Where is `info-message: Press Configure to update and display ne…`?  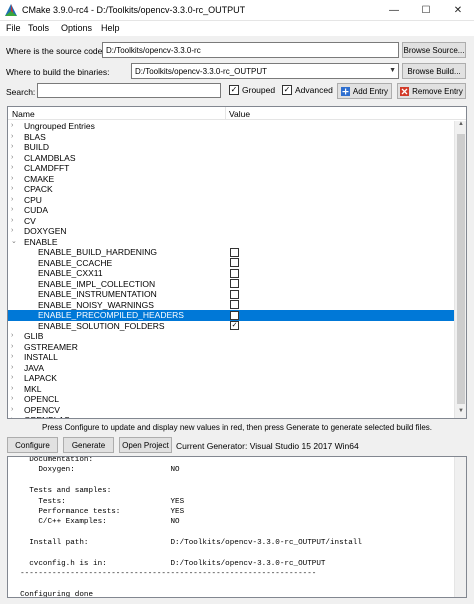
info-message: Press Configure to update and display ne… is located at coordinates (236, 427).